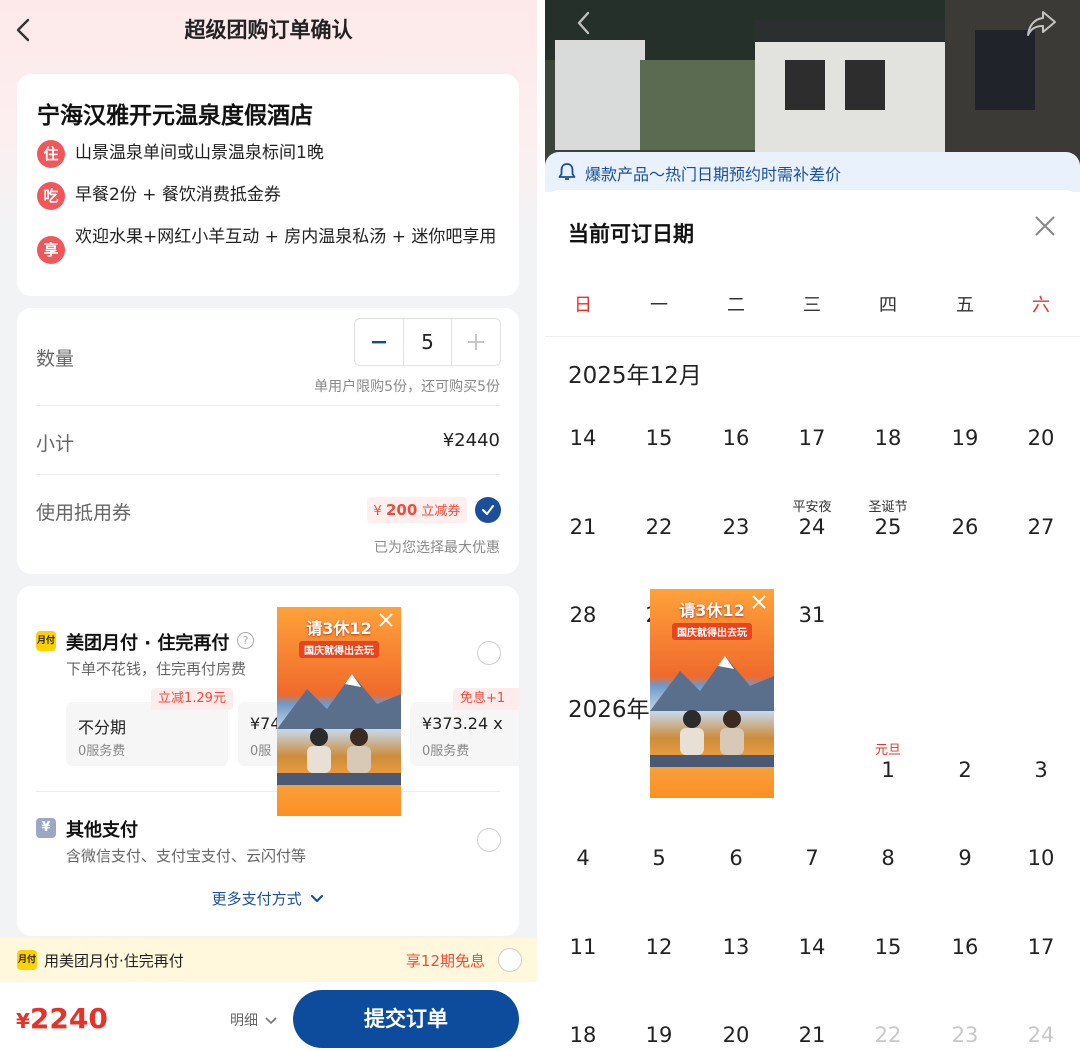 The height and width of the screenshot is (1051, 1080). I want to click on weekday-label: 五, so click(965, 305).